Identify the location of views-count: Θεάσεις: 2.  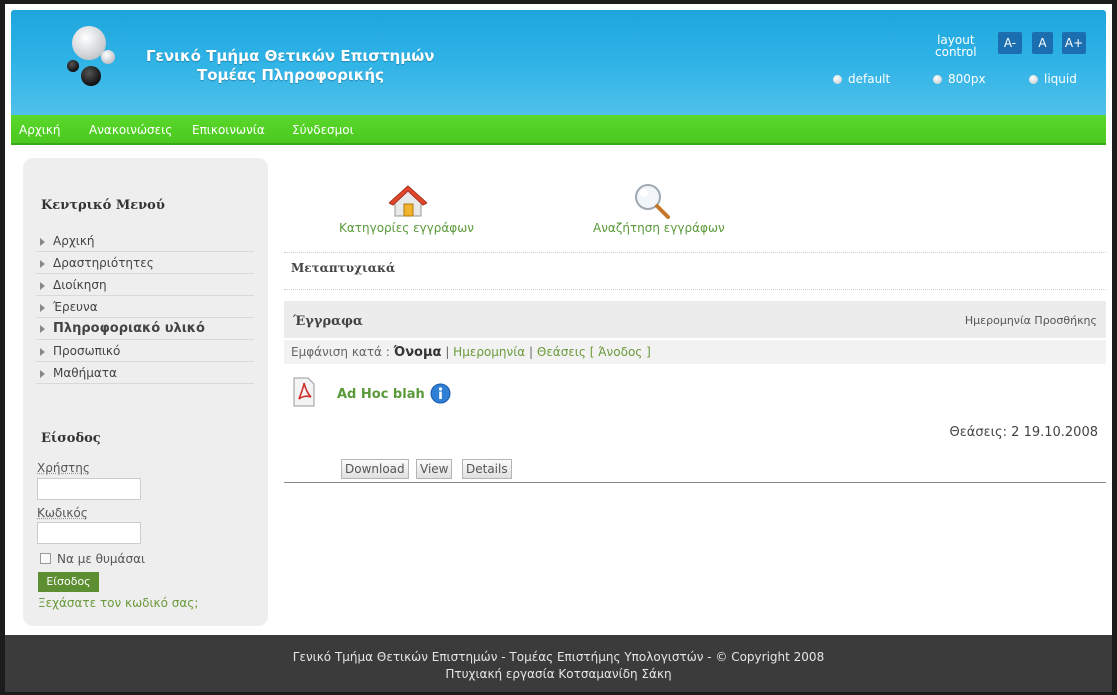
(984, 432).